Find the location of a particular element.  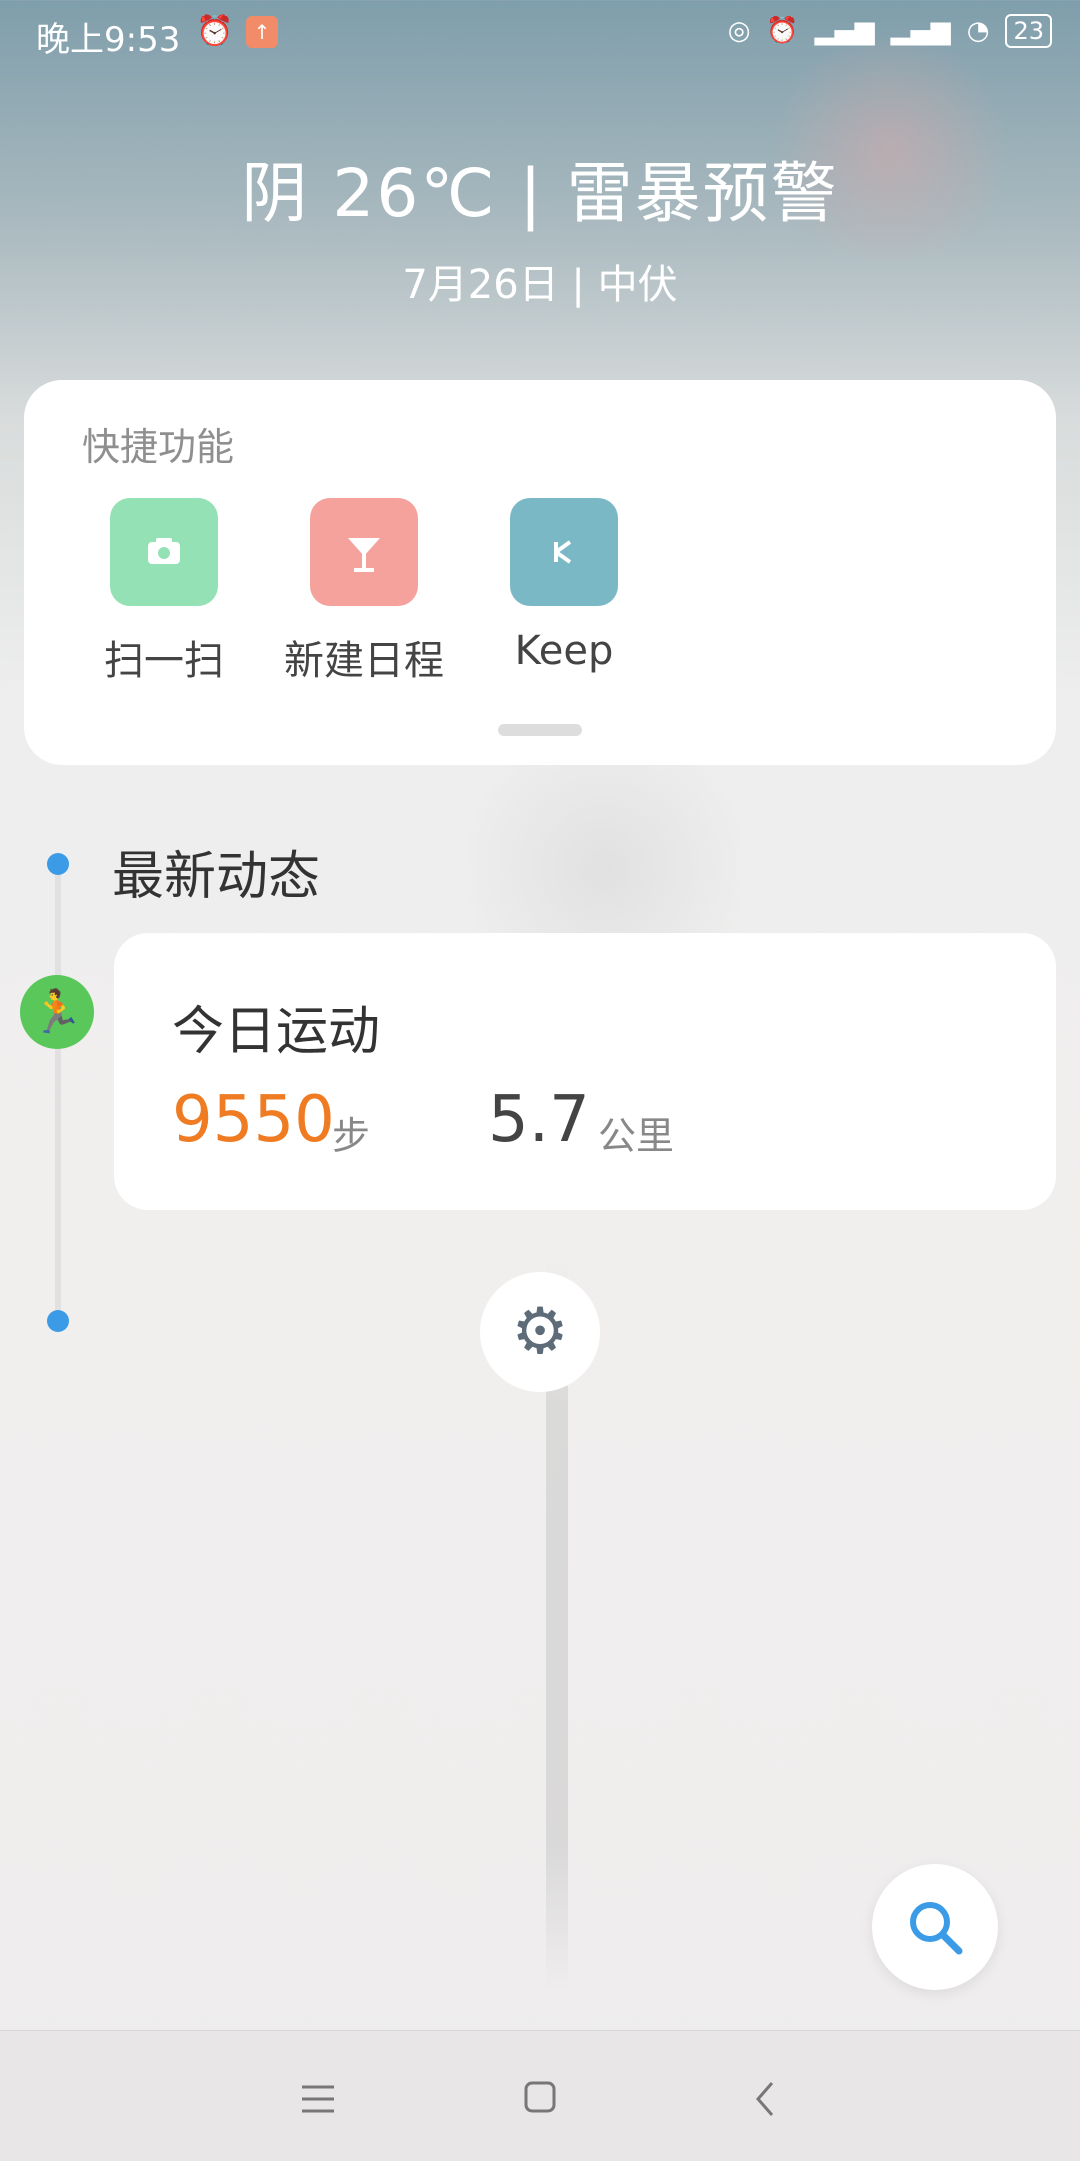

quick-actions-title: 快捷功能 is located at coordinates (158, 447).